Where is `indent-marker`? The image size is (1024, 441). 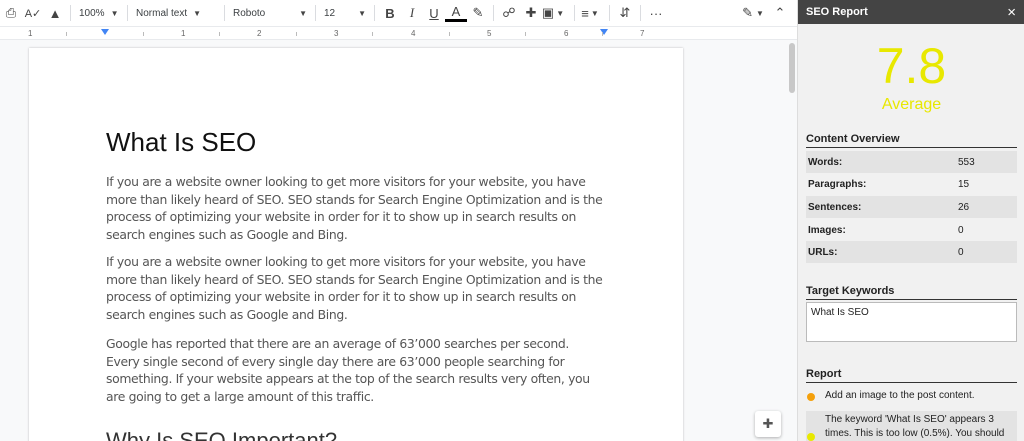 indent-marker is located at coordinates (105, 32).